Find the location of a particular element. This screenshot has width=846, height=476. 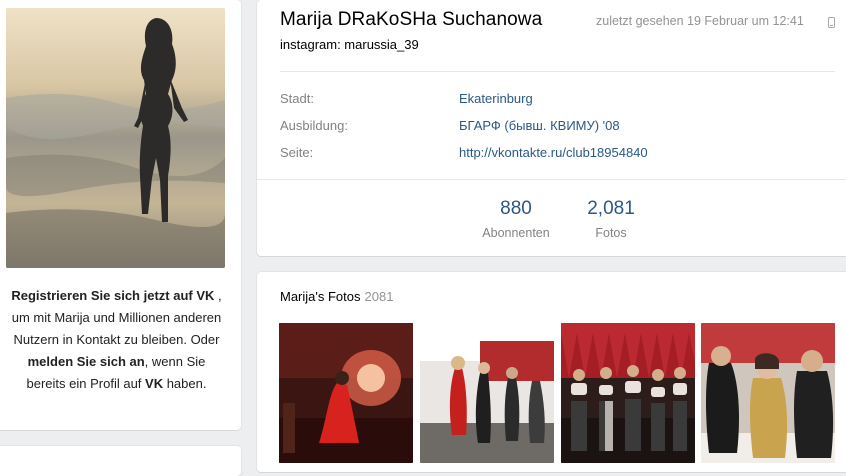

counter-photos-value: 2,081 is located at coordinates (611, 208).